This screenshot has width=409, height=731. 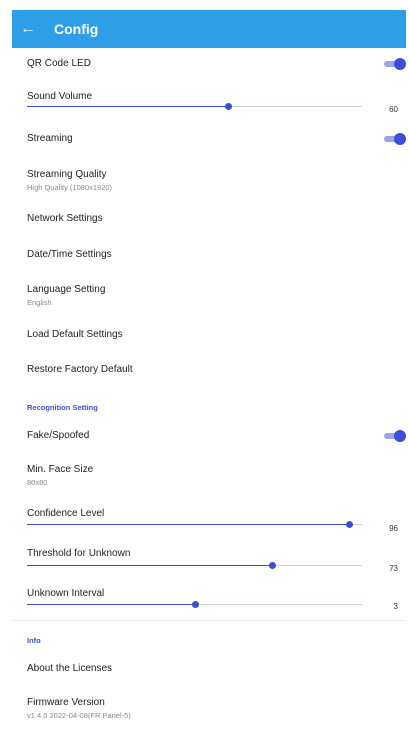 What do you see at coordinates (75, 334) in the screenshot?
I see `setting-label: Load Default Settings` at bounding box center [75, 334].